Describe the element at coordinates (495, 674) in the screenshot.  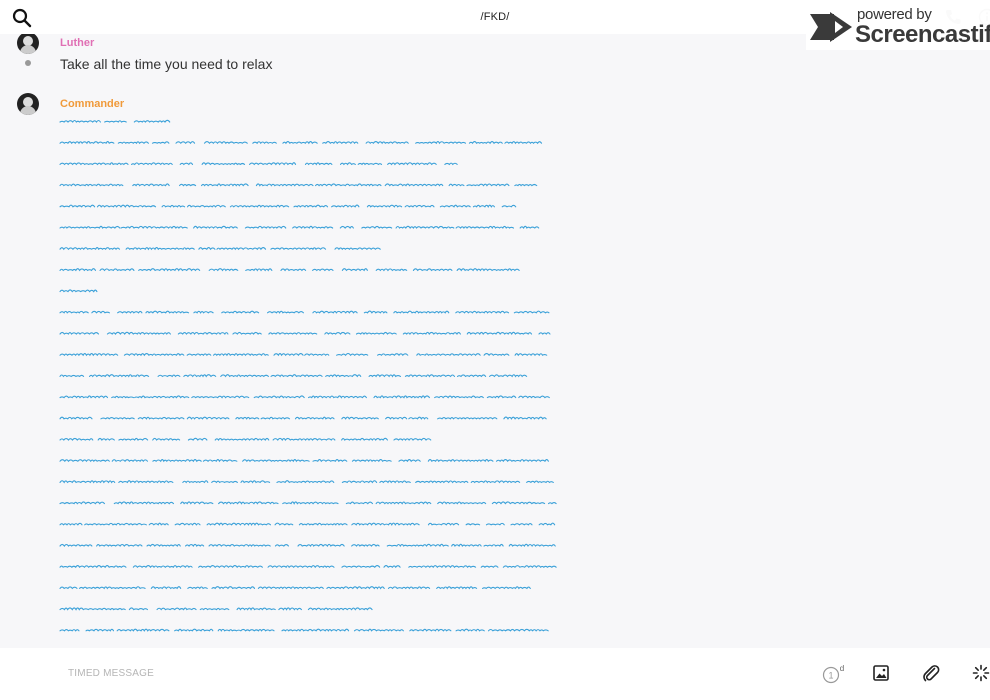
I see `composer-bar: TIMED MESSAGE 1 d` at that location.